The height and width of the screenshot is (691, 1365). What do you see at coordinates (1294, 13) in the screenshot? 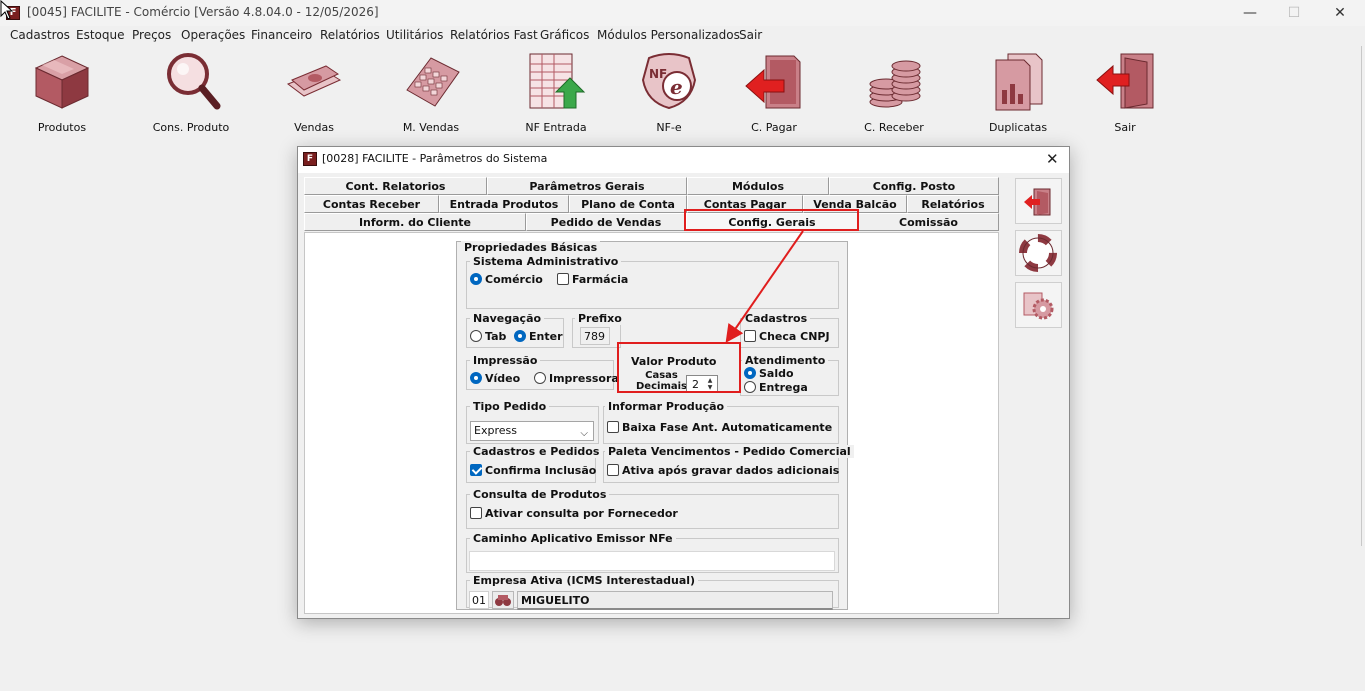
I see `maximize-button: ☐` at bounding box center [1294, 13].